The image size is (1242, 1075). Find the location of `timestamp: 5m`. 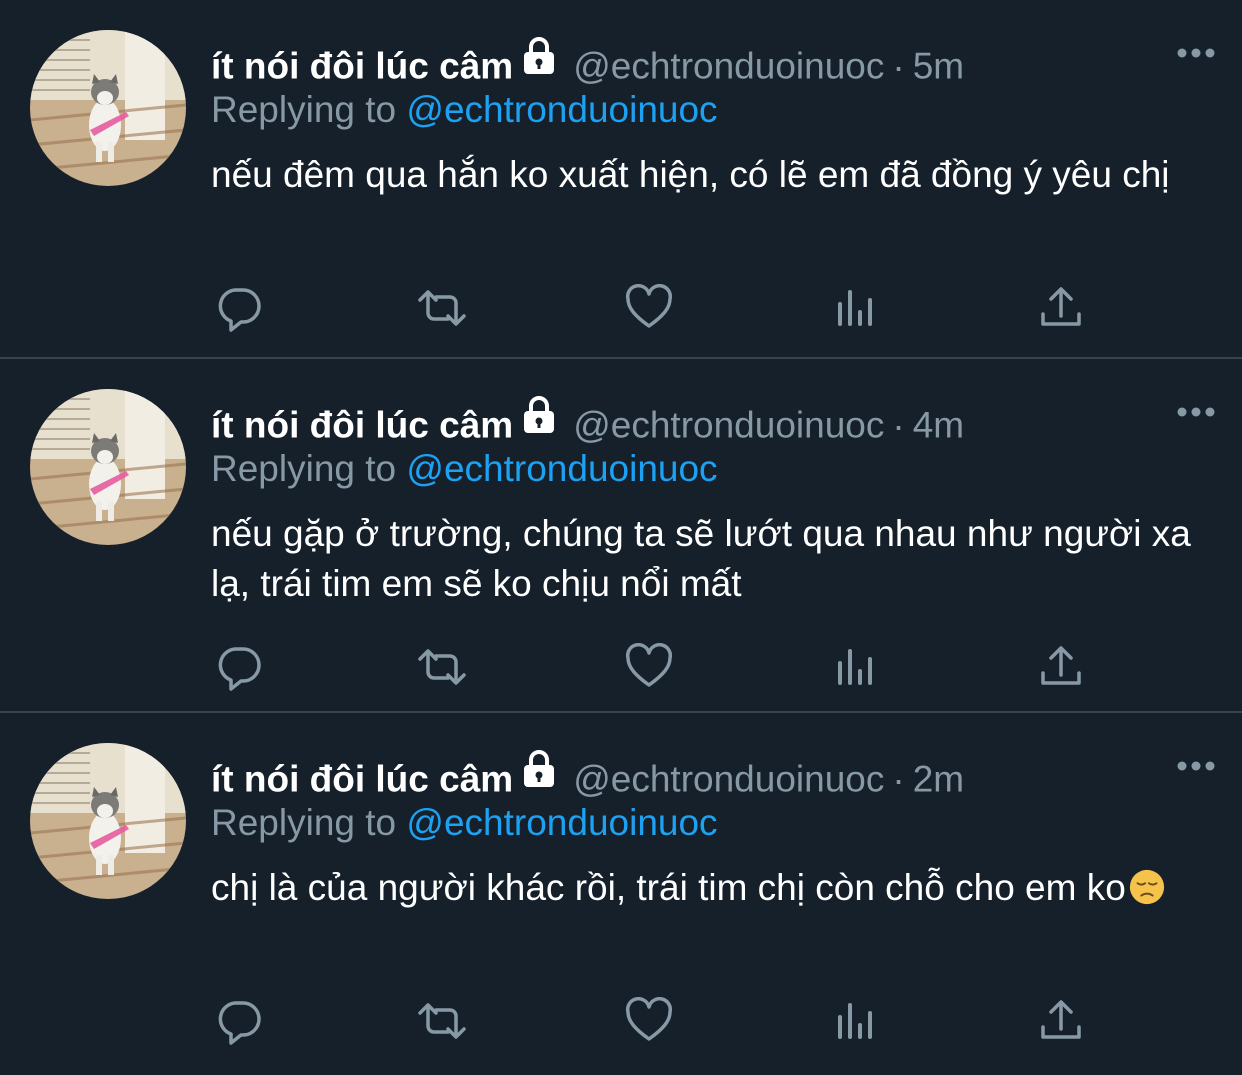

timestamp: 5m is located at coordinates (938, 66).